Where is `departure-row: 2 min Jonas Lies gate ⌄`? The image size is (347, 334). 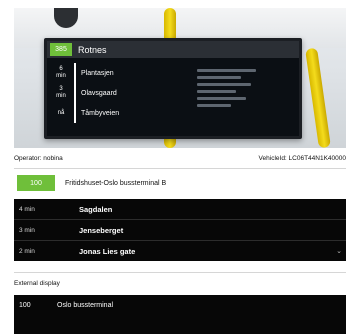 departure-row: 2 min Jonas Lies gate ⌄ is located at coordinates (180, 250).